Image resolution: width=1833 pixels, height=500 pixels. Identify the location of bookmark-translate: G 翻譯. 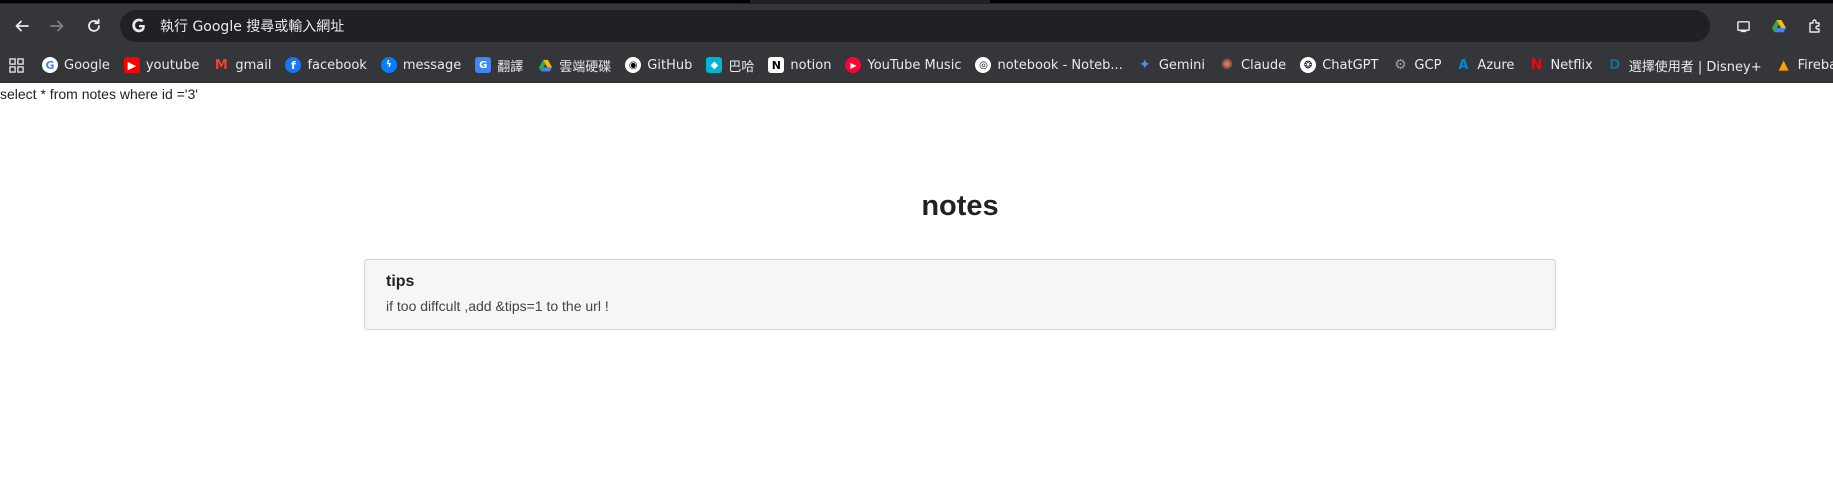
(500, 65).